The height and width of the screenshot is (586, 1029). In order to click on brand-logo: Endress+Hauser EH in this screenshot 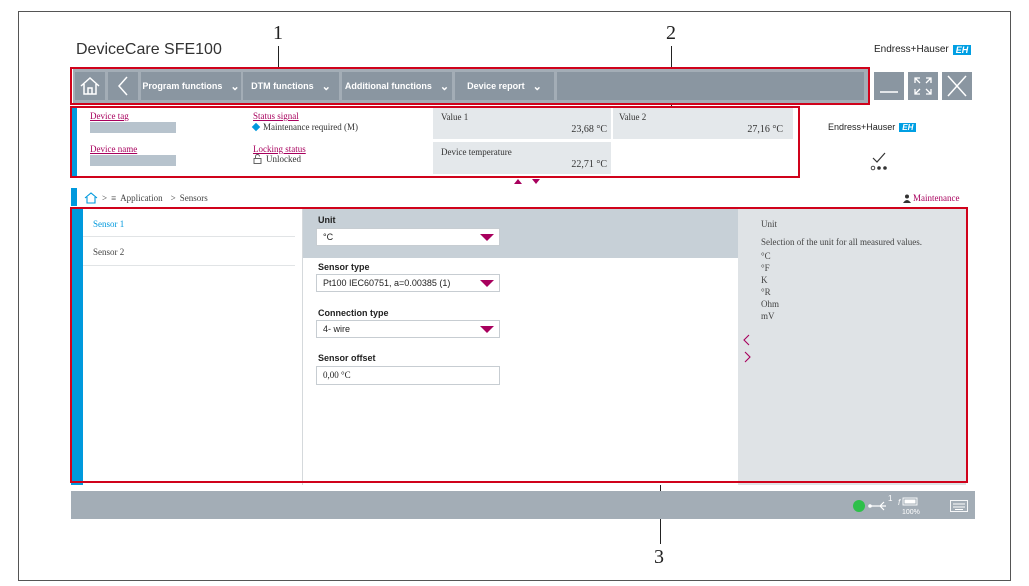, I will do `click(923, 49)`.